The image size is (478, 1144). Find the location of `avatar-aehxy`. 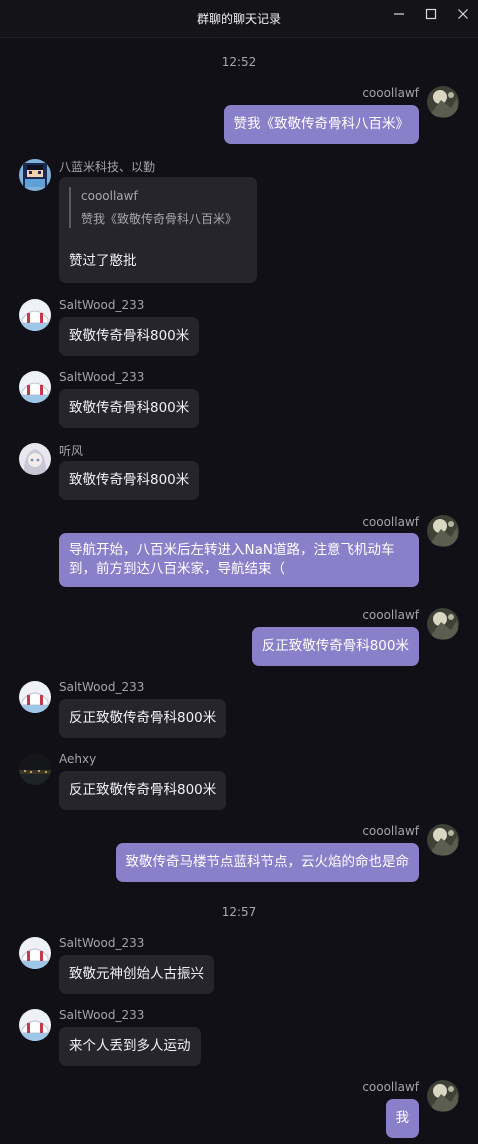

avatar-aehxy is located at coordinates (35, 769).